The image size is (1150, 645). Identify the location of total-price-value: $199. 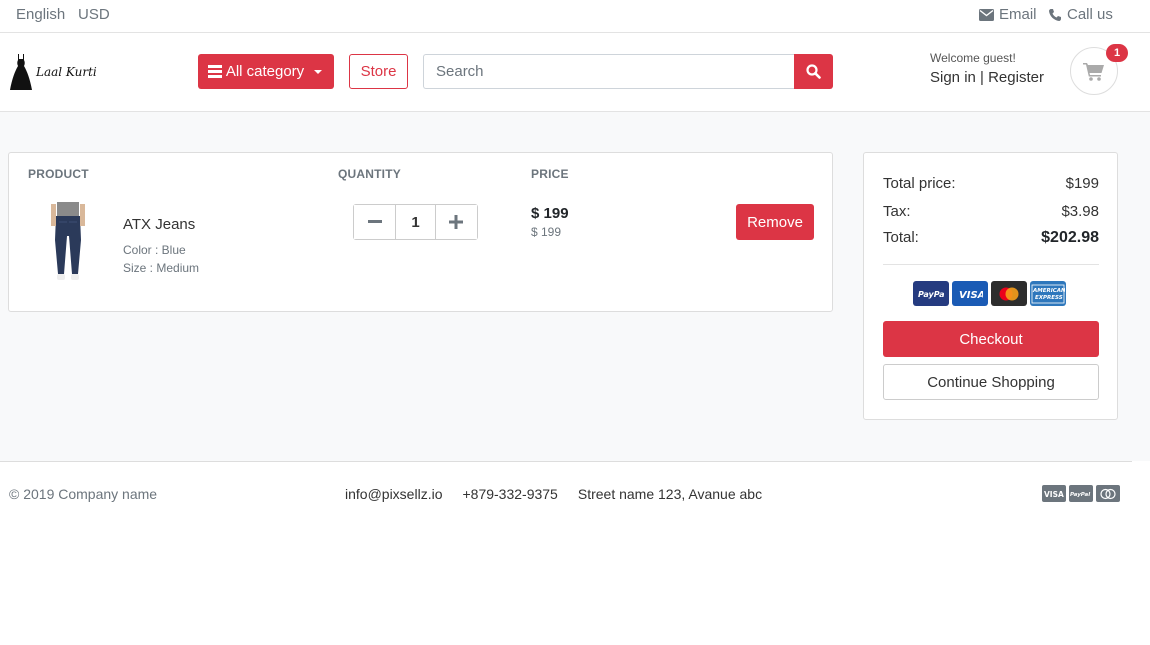
(1082, 183).